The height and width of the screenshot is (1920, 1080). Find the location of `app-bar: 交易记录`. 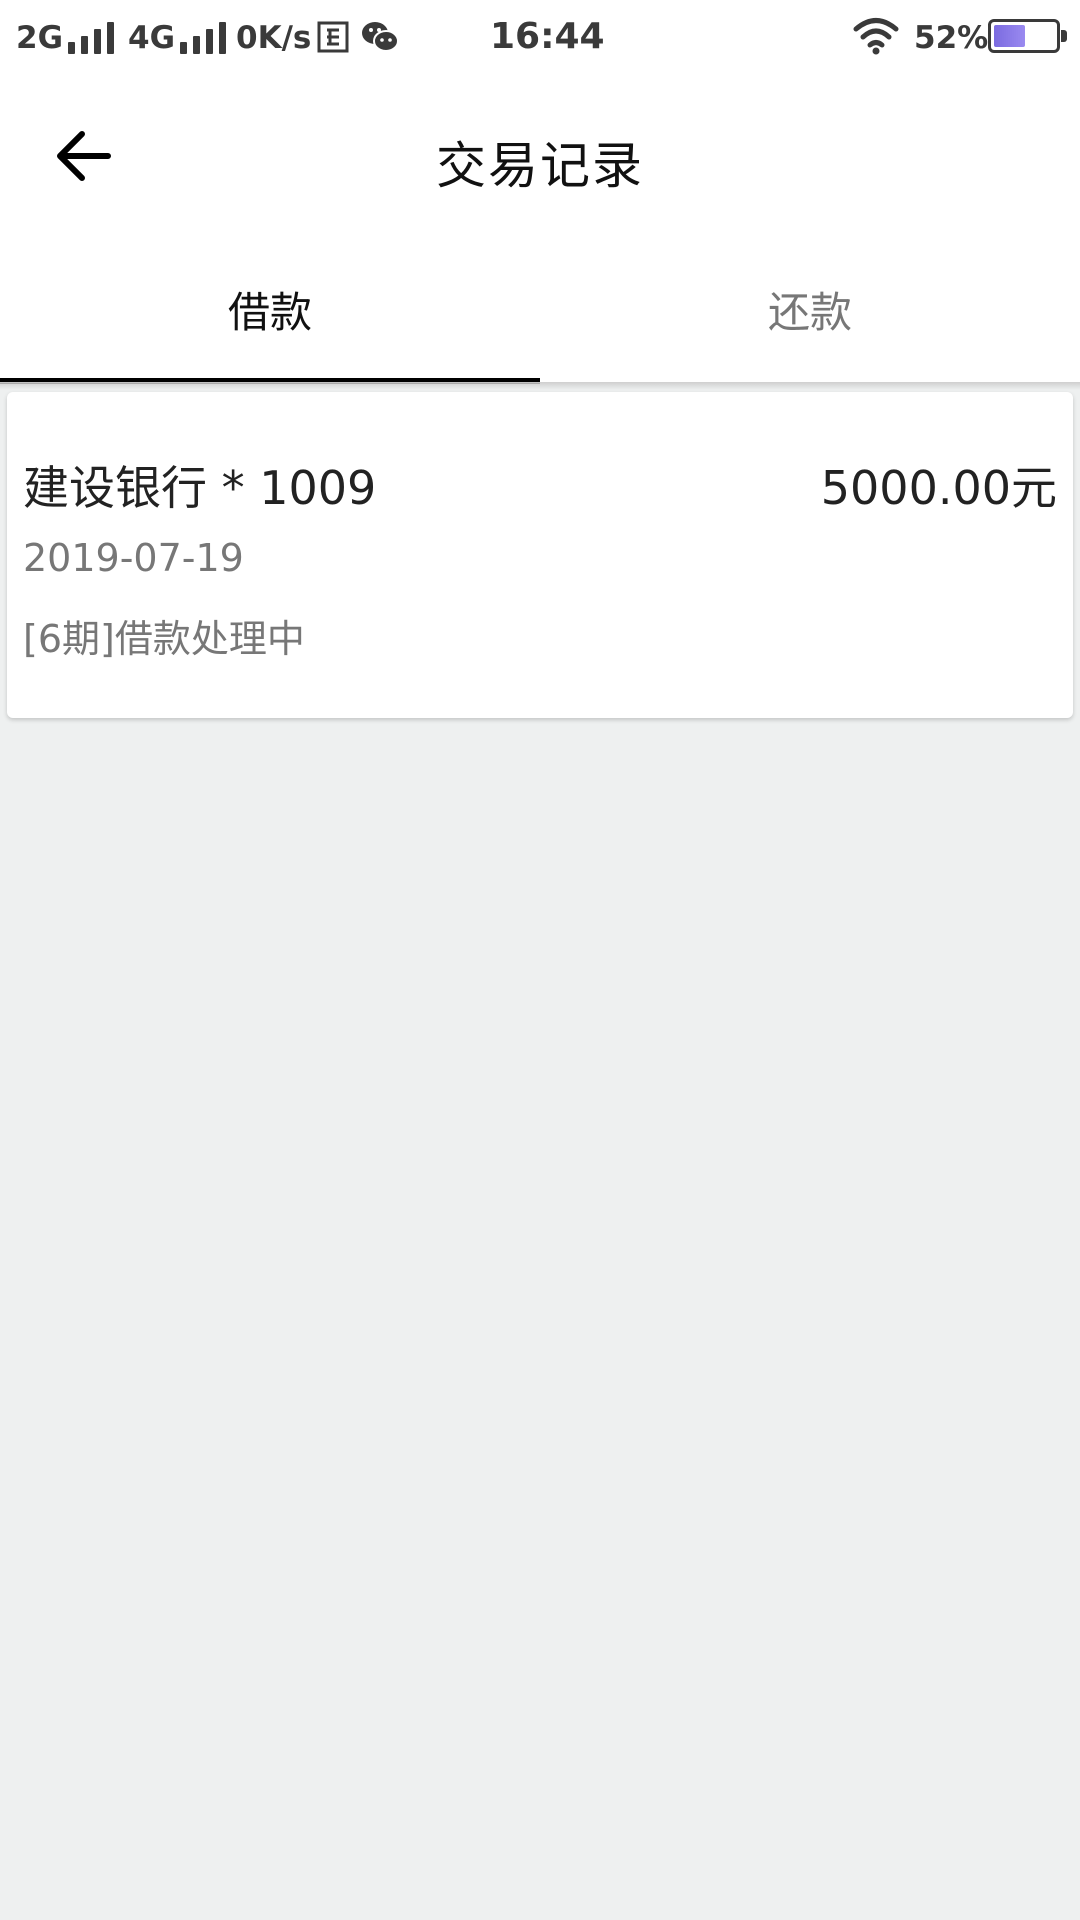

app-bar: 交易记录 is located at coordinates (540, 156).